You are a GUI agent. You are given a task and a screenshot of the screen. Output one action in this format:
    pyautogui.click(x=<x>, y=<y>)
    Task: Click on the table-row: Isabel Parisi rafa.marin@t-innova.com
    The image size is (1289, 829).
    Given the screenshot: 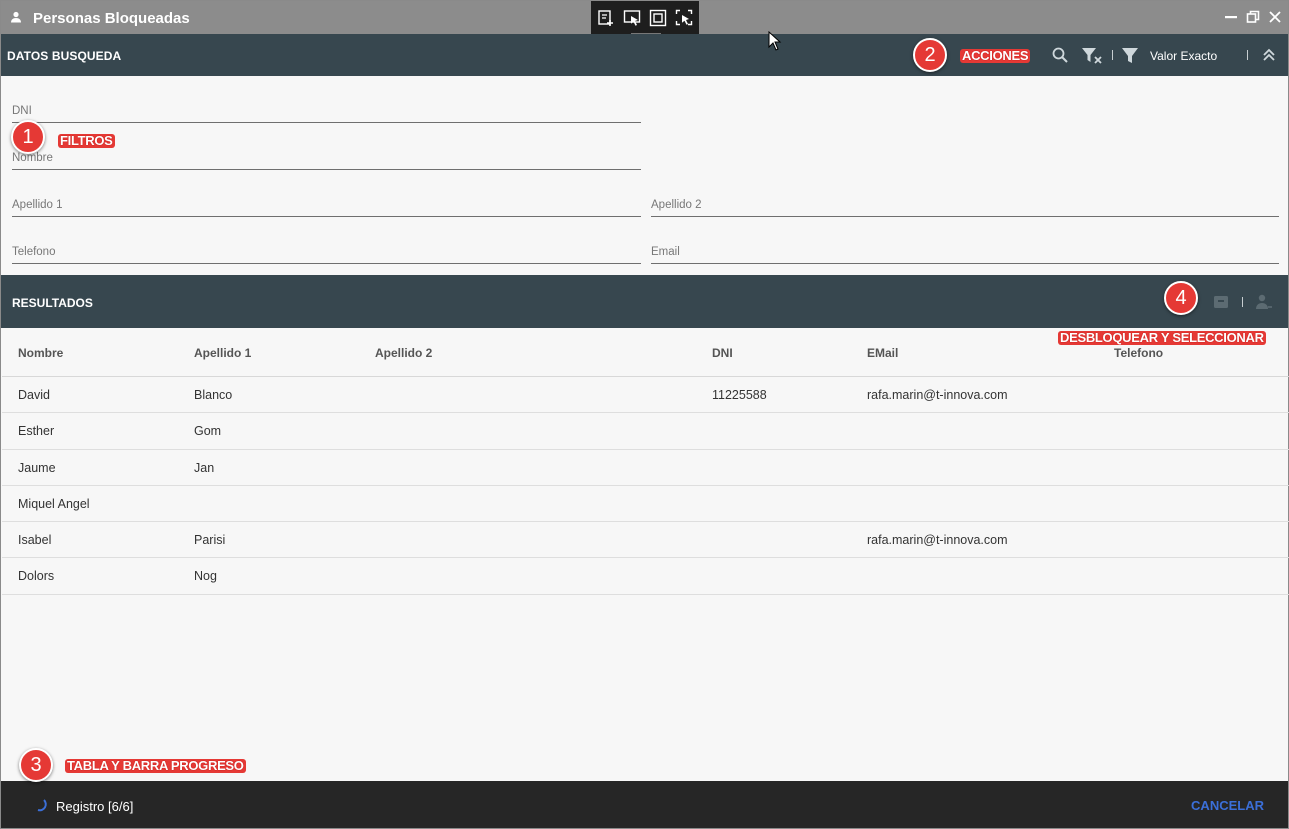 What is the action you would take?
    pyautogui.click(x=645, y=540)
    